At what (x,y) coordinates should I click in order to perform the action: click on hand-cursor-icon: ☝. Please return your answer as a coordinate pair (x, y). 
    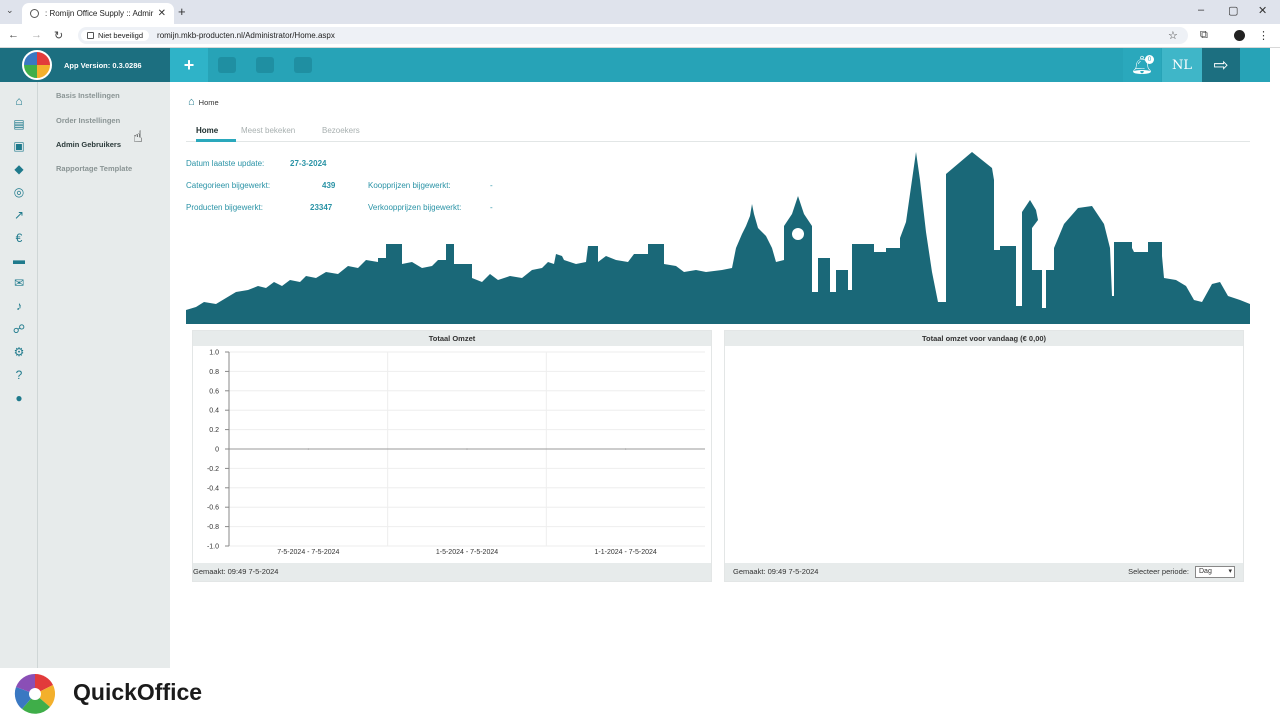
    Looking at the image, I should click on (138, 137).